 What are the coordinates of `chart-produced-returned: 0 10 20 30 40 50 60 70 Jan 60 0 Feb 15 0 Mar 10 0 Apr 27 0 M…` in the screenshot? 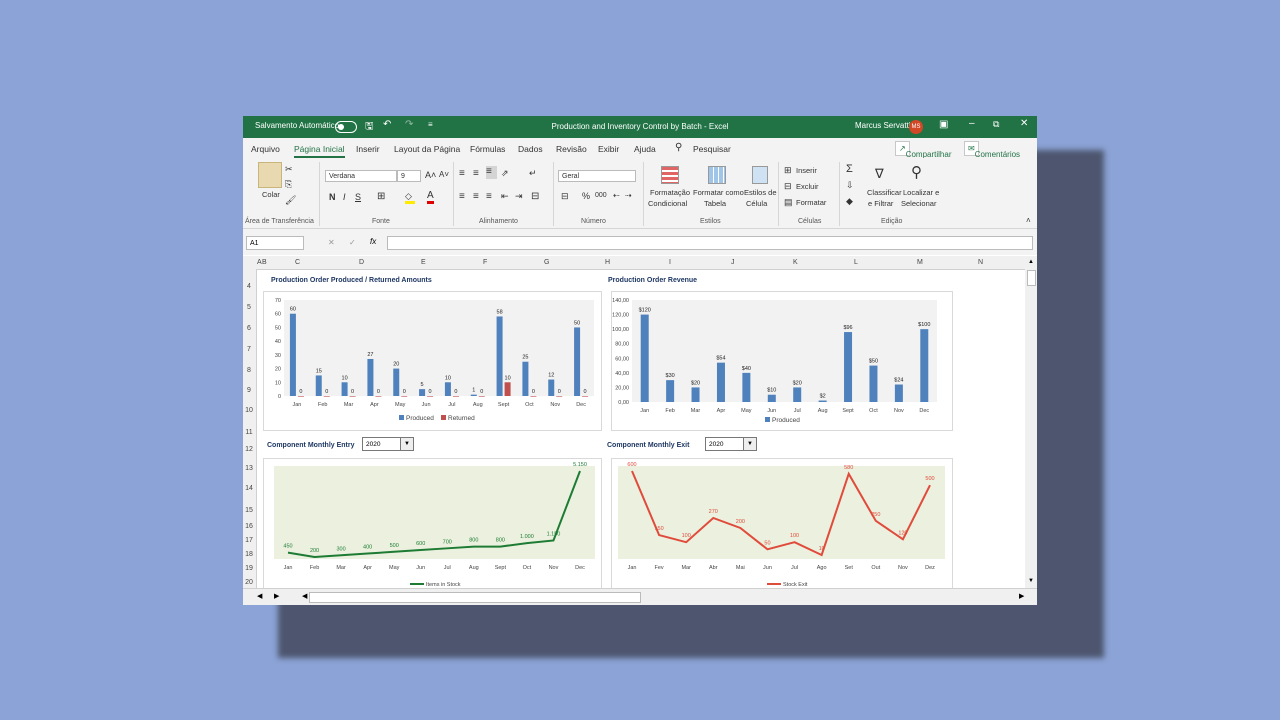 It's located at (432, 361).